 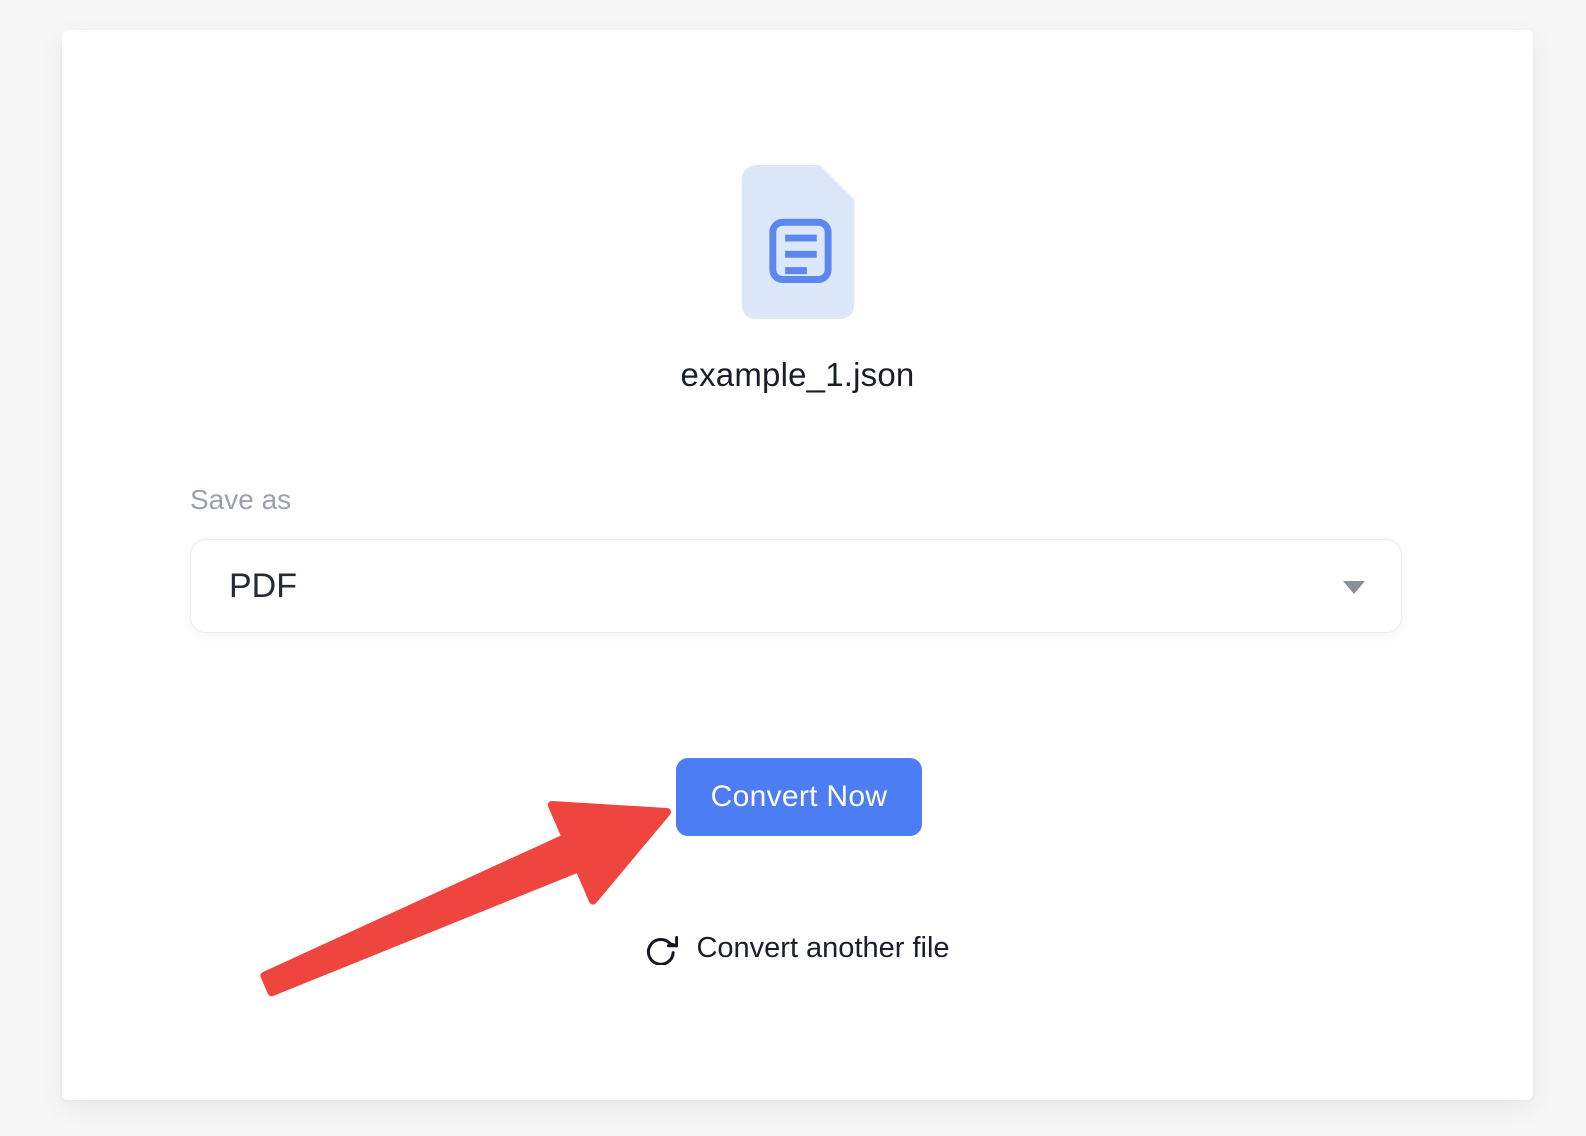 I want to click on format-select-dropdown: PDF, so click(x=796, y=586).